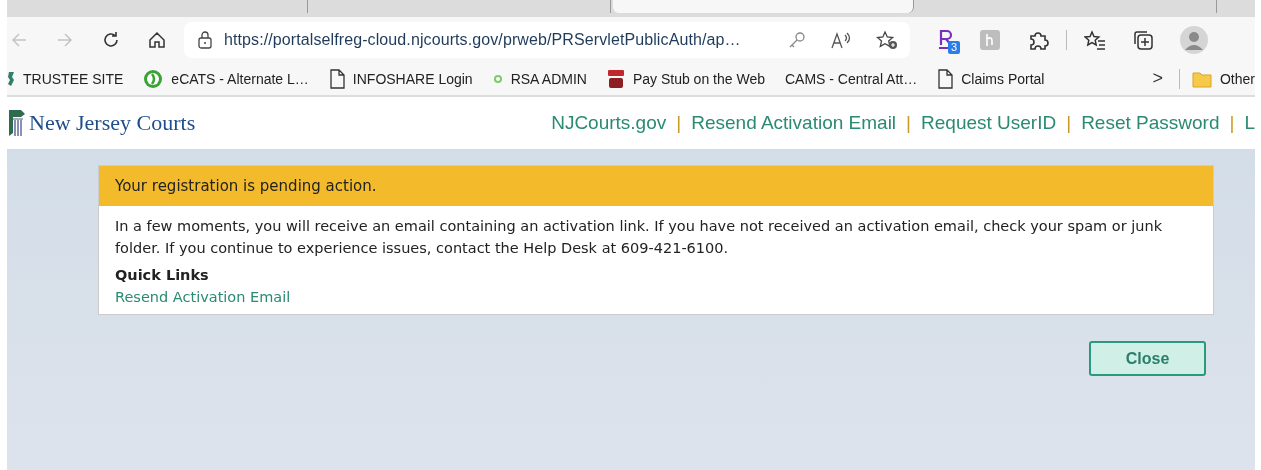 This screenshot has height=470, width=1261. What do you see at coordinates (953, 47) in the screenshot?
I see `badge: 3` at bounding box center [953, 47].